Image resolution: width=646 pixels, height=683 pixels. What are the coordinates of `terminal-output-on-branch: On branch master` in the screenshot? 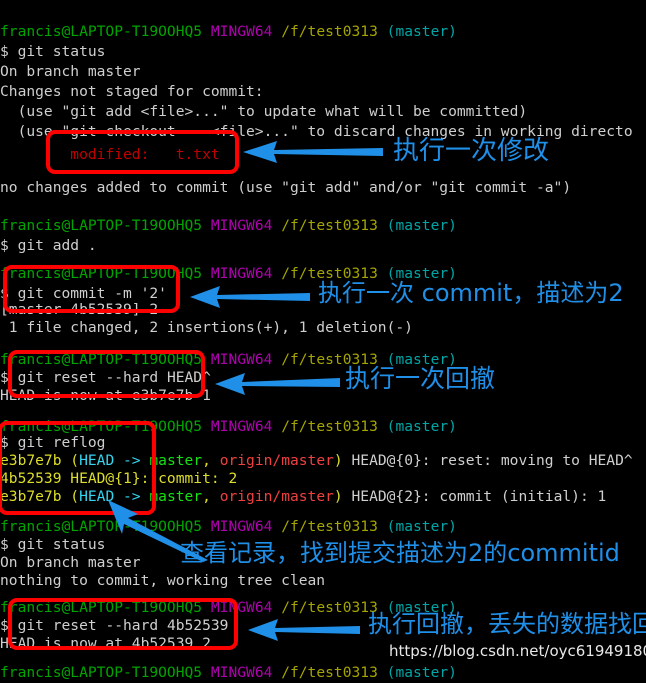 It's located at (70, 71).